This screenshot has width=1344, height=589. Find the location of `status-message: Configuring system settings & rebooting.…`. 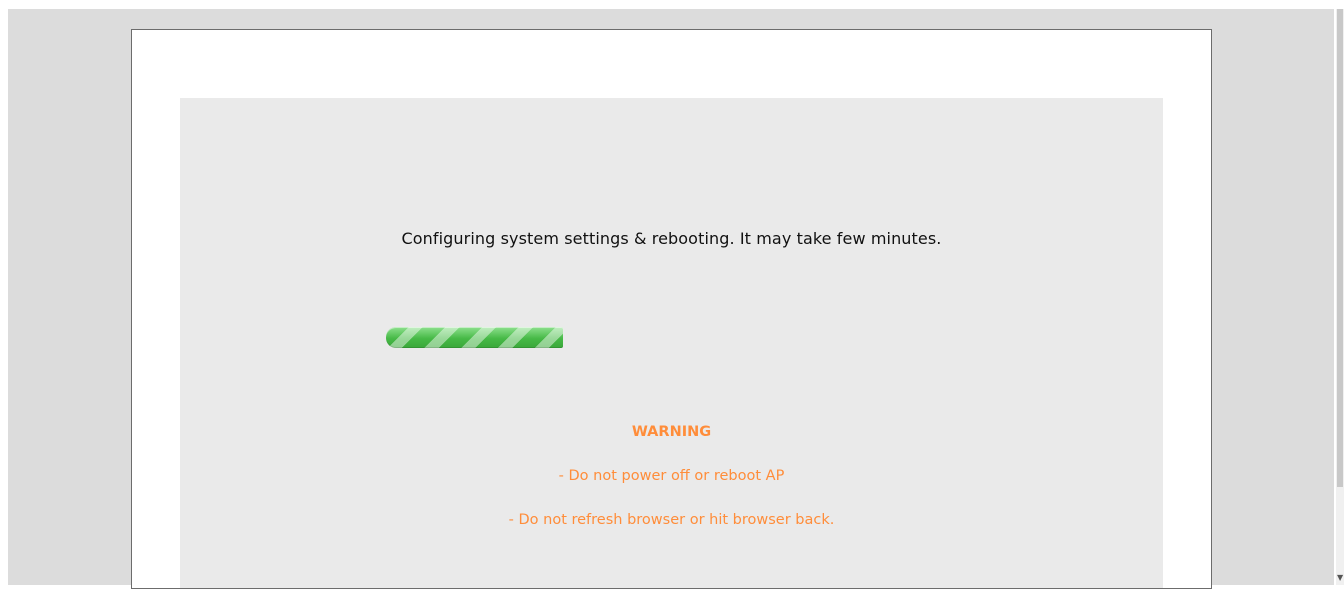

status-message: Configuring system settings & rebooting.… is located at coordinates (671, 238).